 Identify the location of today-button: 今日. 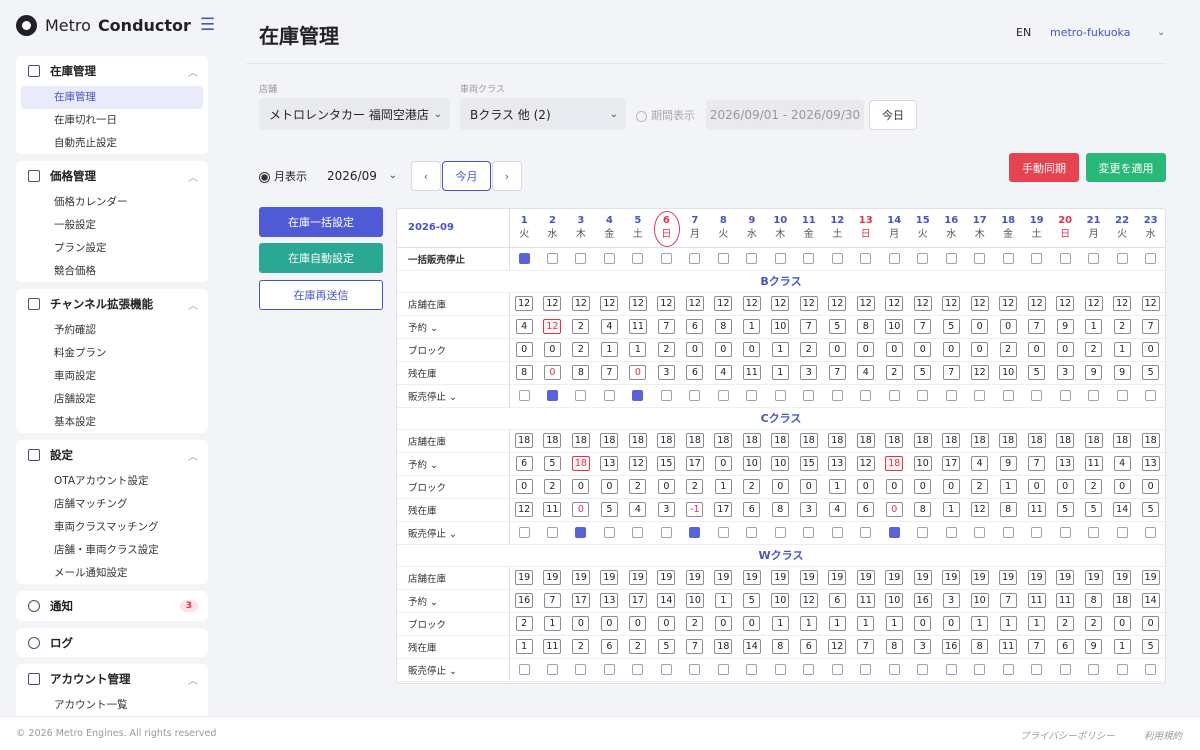
(893, 115).